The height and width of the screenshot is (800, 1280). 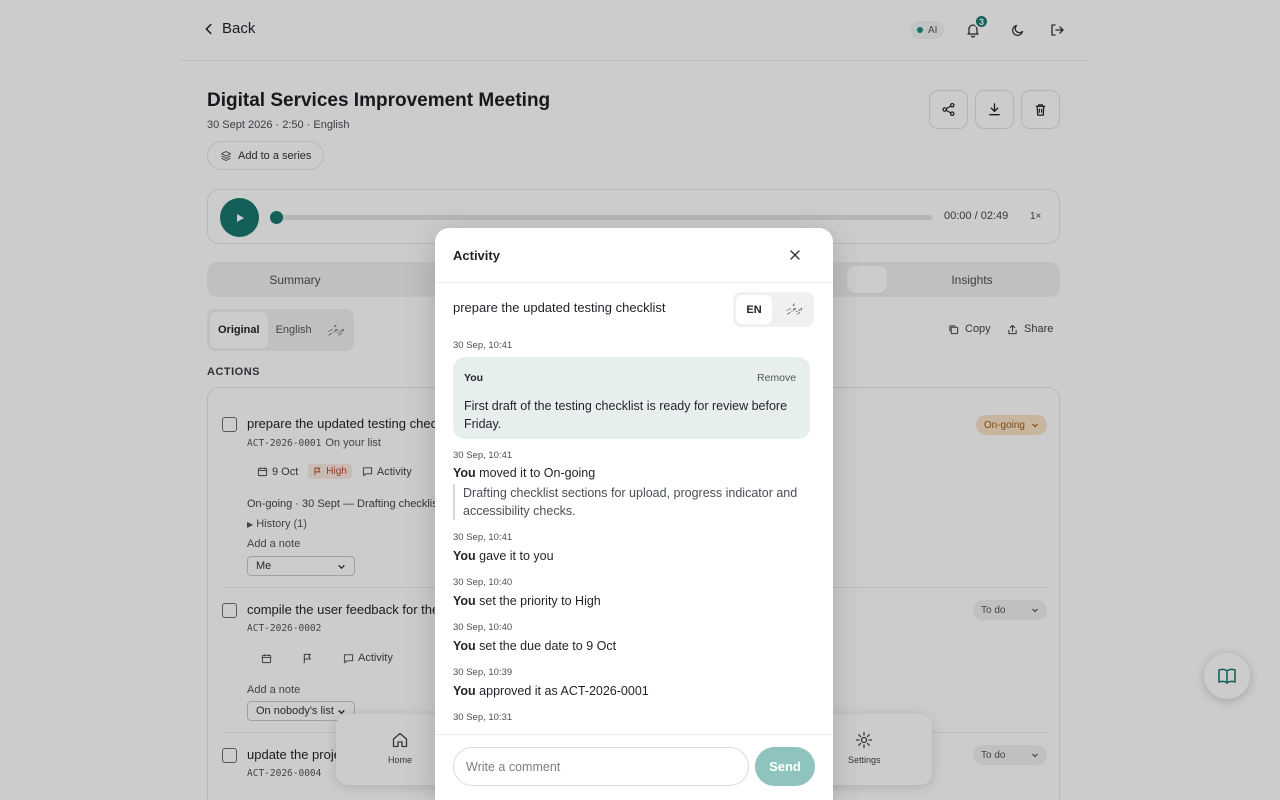 What do you see at coordinates (474, 378) in the screenshot?
I see `comment-author: You` at bounding box center [474, 378].